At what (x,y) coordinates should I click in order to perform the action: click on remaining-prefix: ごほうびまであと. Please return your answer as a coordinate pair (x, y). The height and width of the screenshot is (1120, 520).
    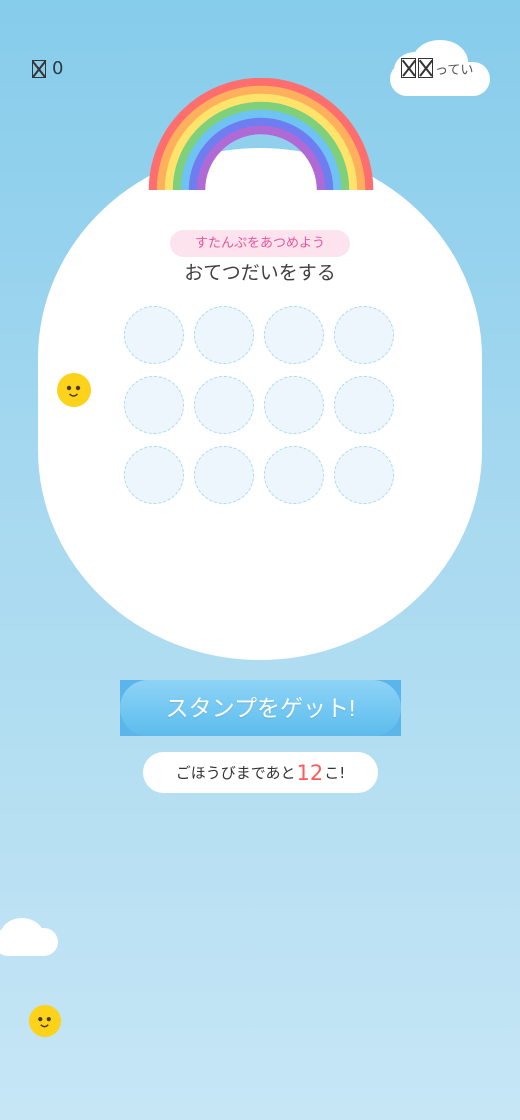
    Looking at the image, I should click on (235, 773).